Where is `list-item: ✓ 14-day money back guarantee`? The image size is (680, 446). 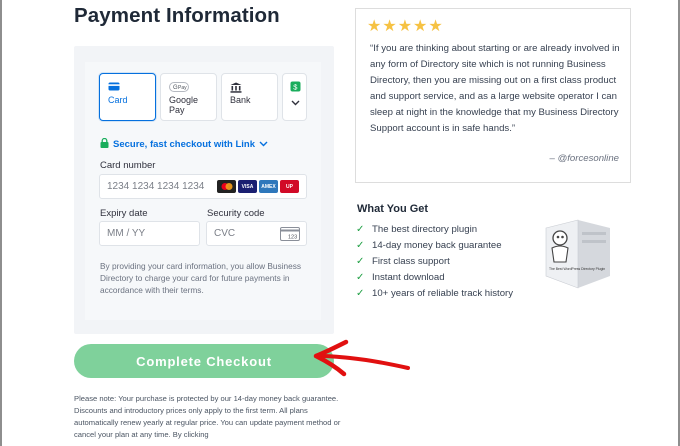
list-item: ✓ 14-day money back guarantee is located at coordinates (434, 245).